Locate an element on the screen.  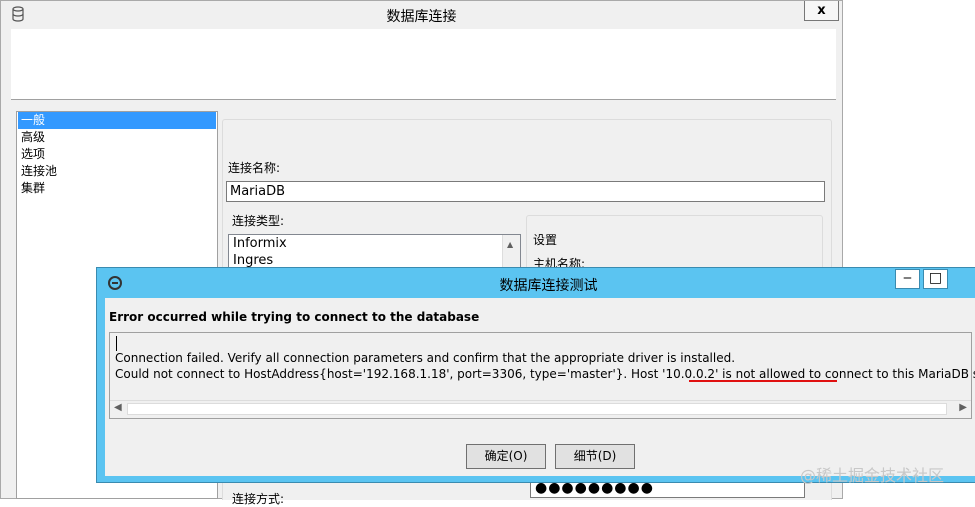
arrow-up-icon: ▲ is located at coordinates (510, 244).